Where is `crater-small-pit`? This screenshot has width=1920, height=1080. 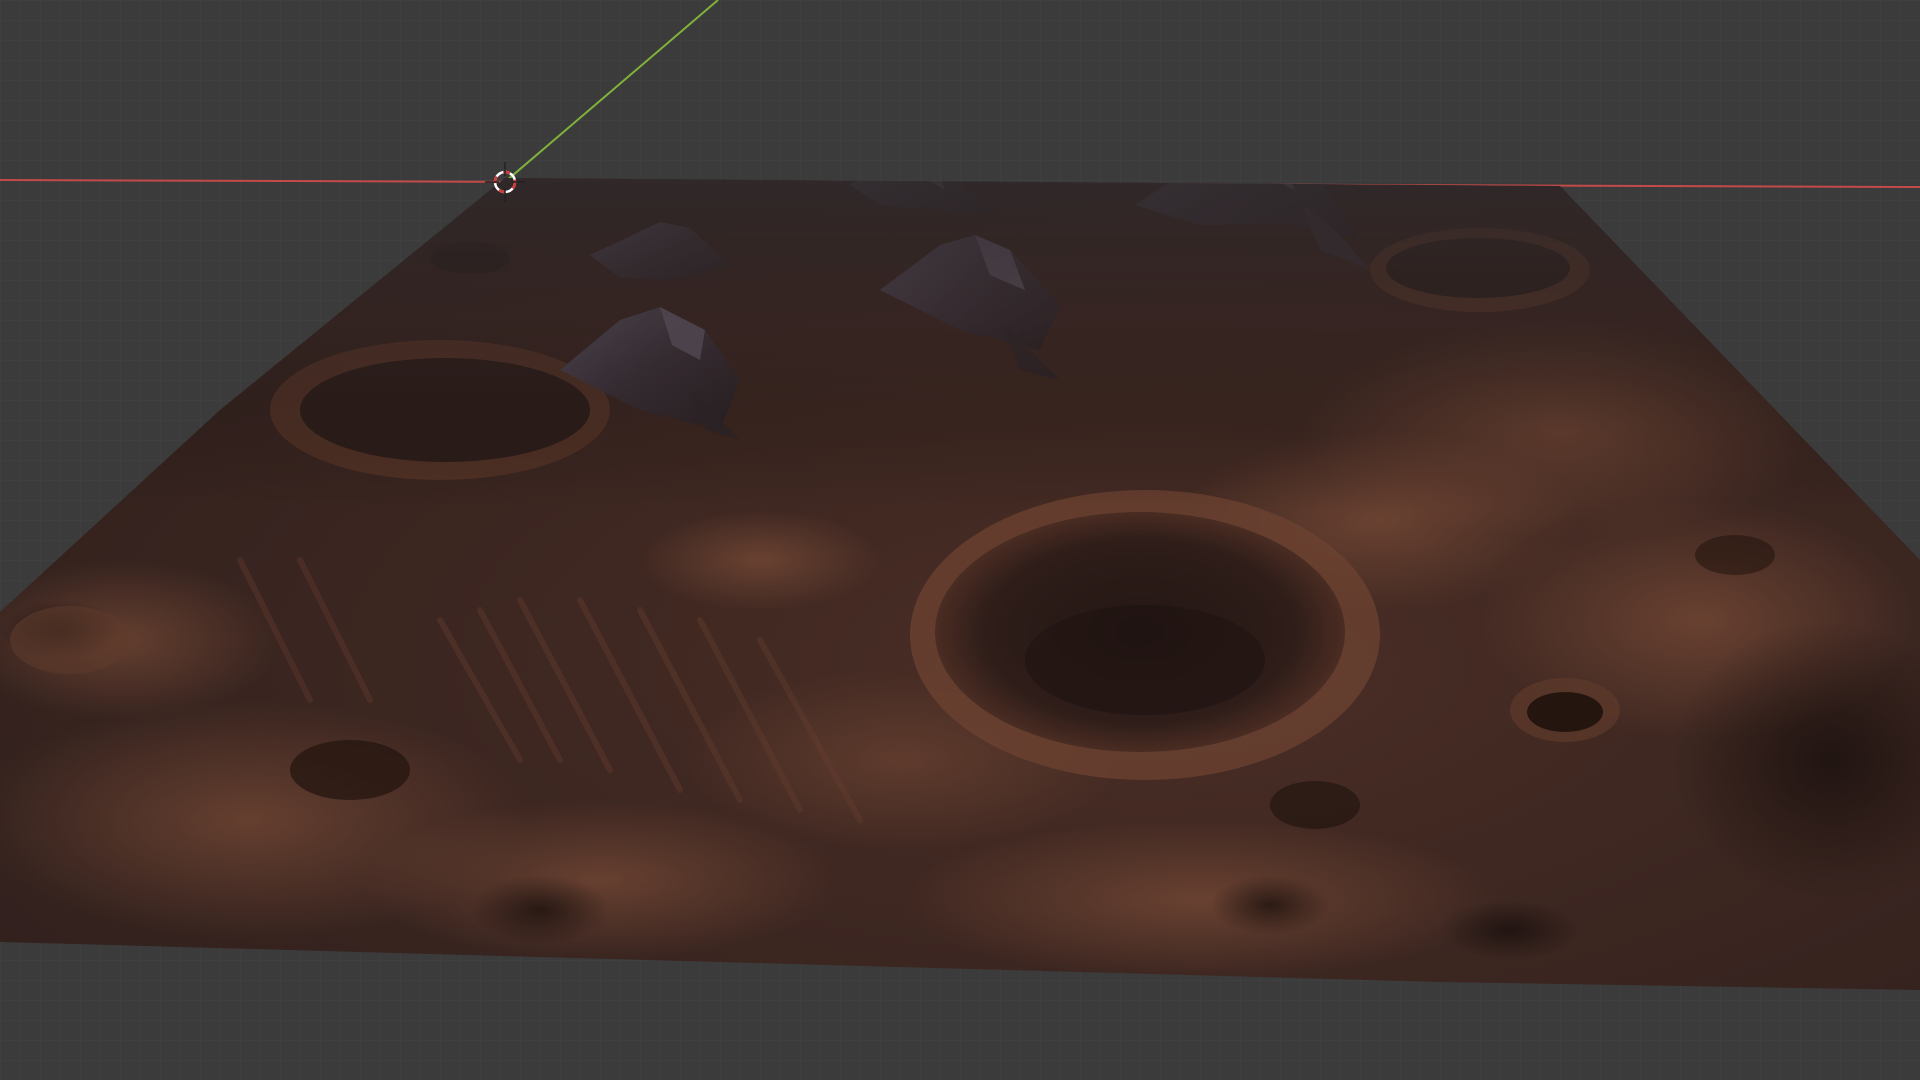
crater-small-pit is located at coordinates (1565, 712).